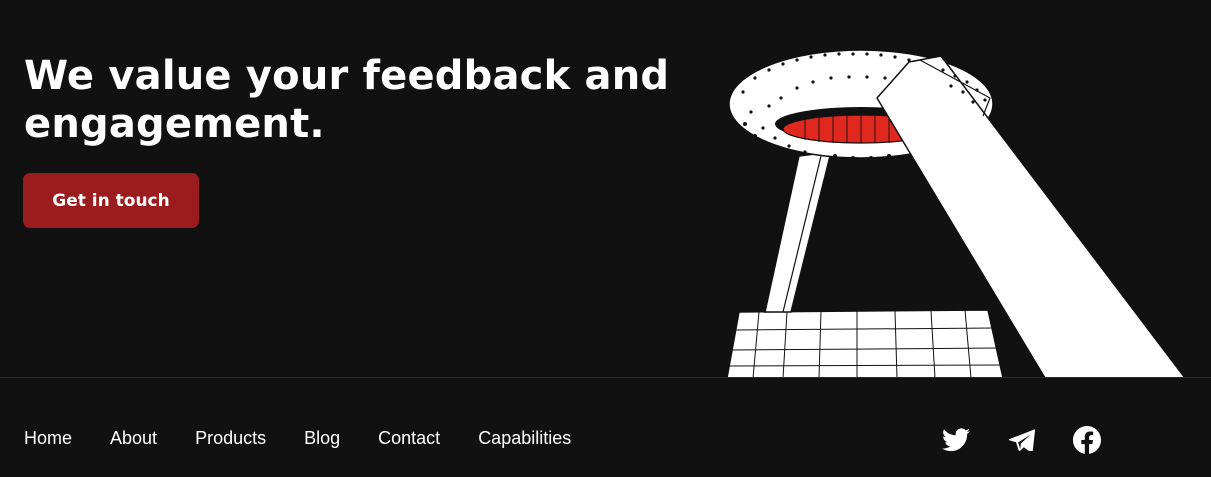 Image resolution: width=1211 pixels, height=477 pixels. Describe the element at coordinates (230, 438) in the screenshot. I see `nav-link-products: Products` at that location.